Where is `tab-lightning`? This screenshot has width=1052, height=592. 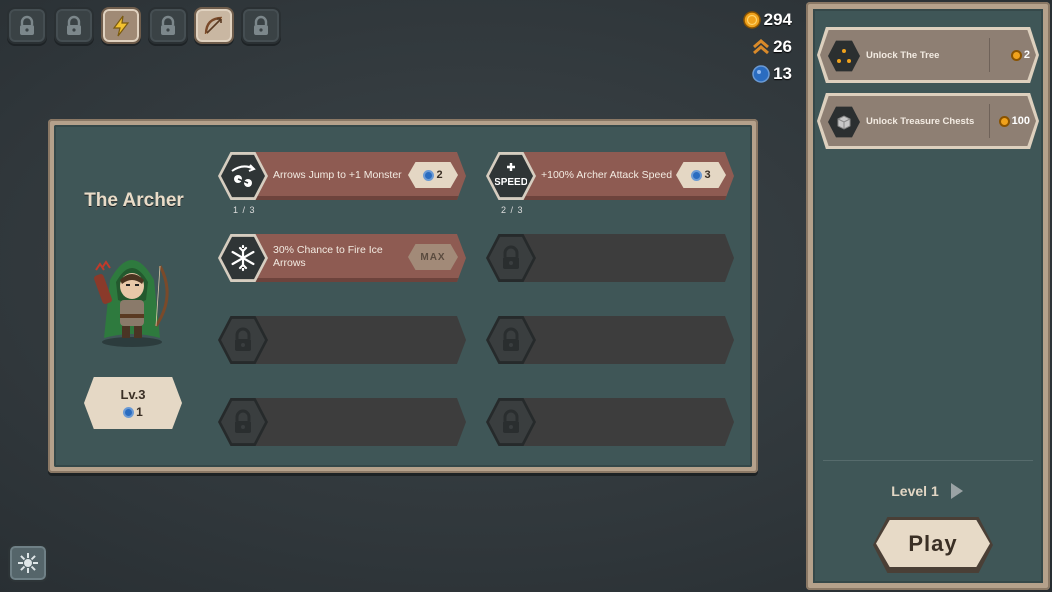
tab-lightning is located at coordinates (121, 25).